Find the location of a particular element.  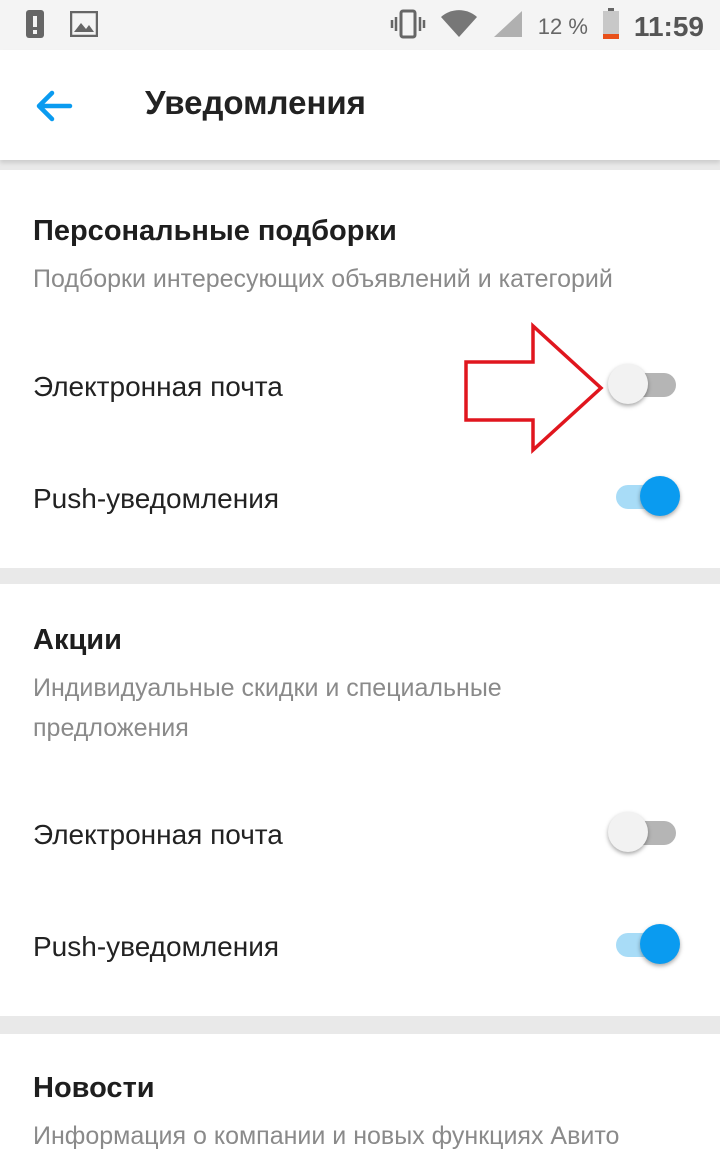

section-title: Персональные подборки is located at coordinates (215, 231).